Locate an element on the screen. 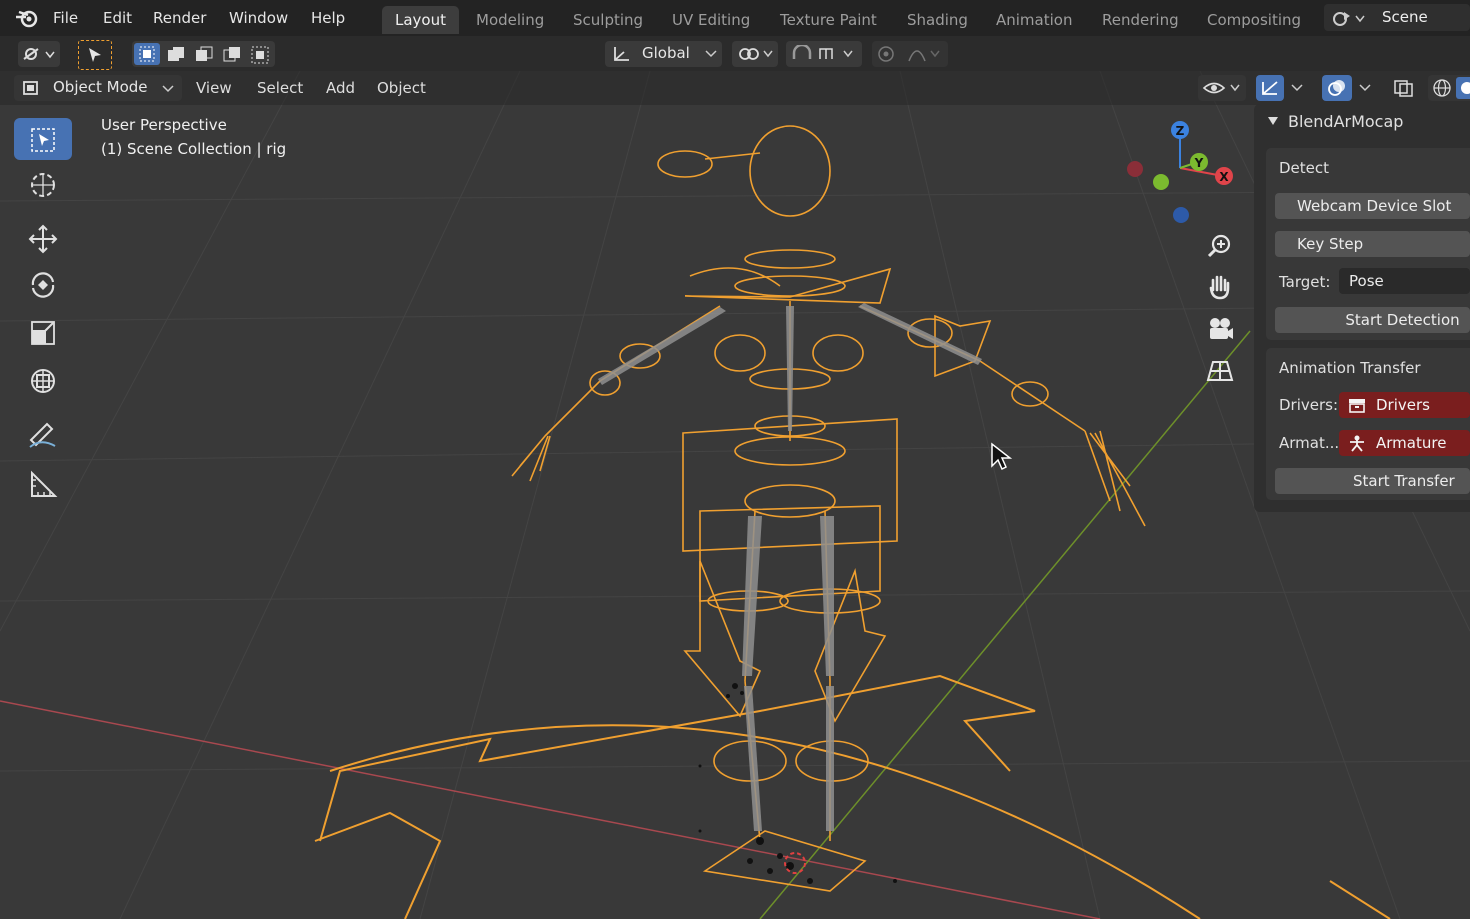 Image resolution: width=1470 pixels, height=919 pixels. webcam-slot-label: Webcam Device Slot is located at coordinates (1374, 206).